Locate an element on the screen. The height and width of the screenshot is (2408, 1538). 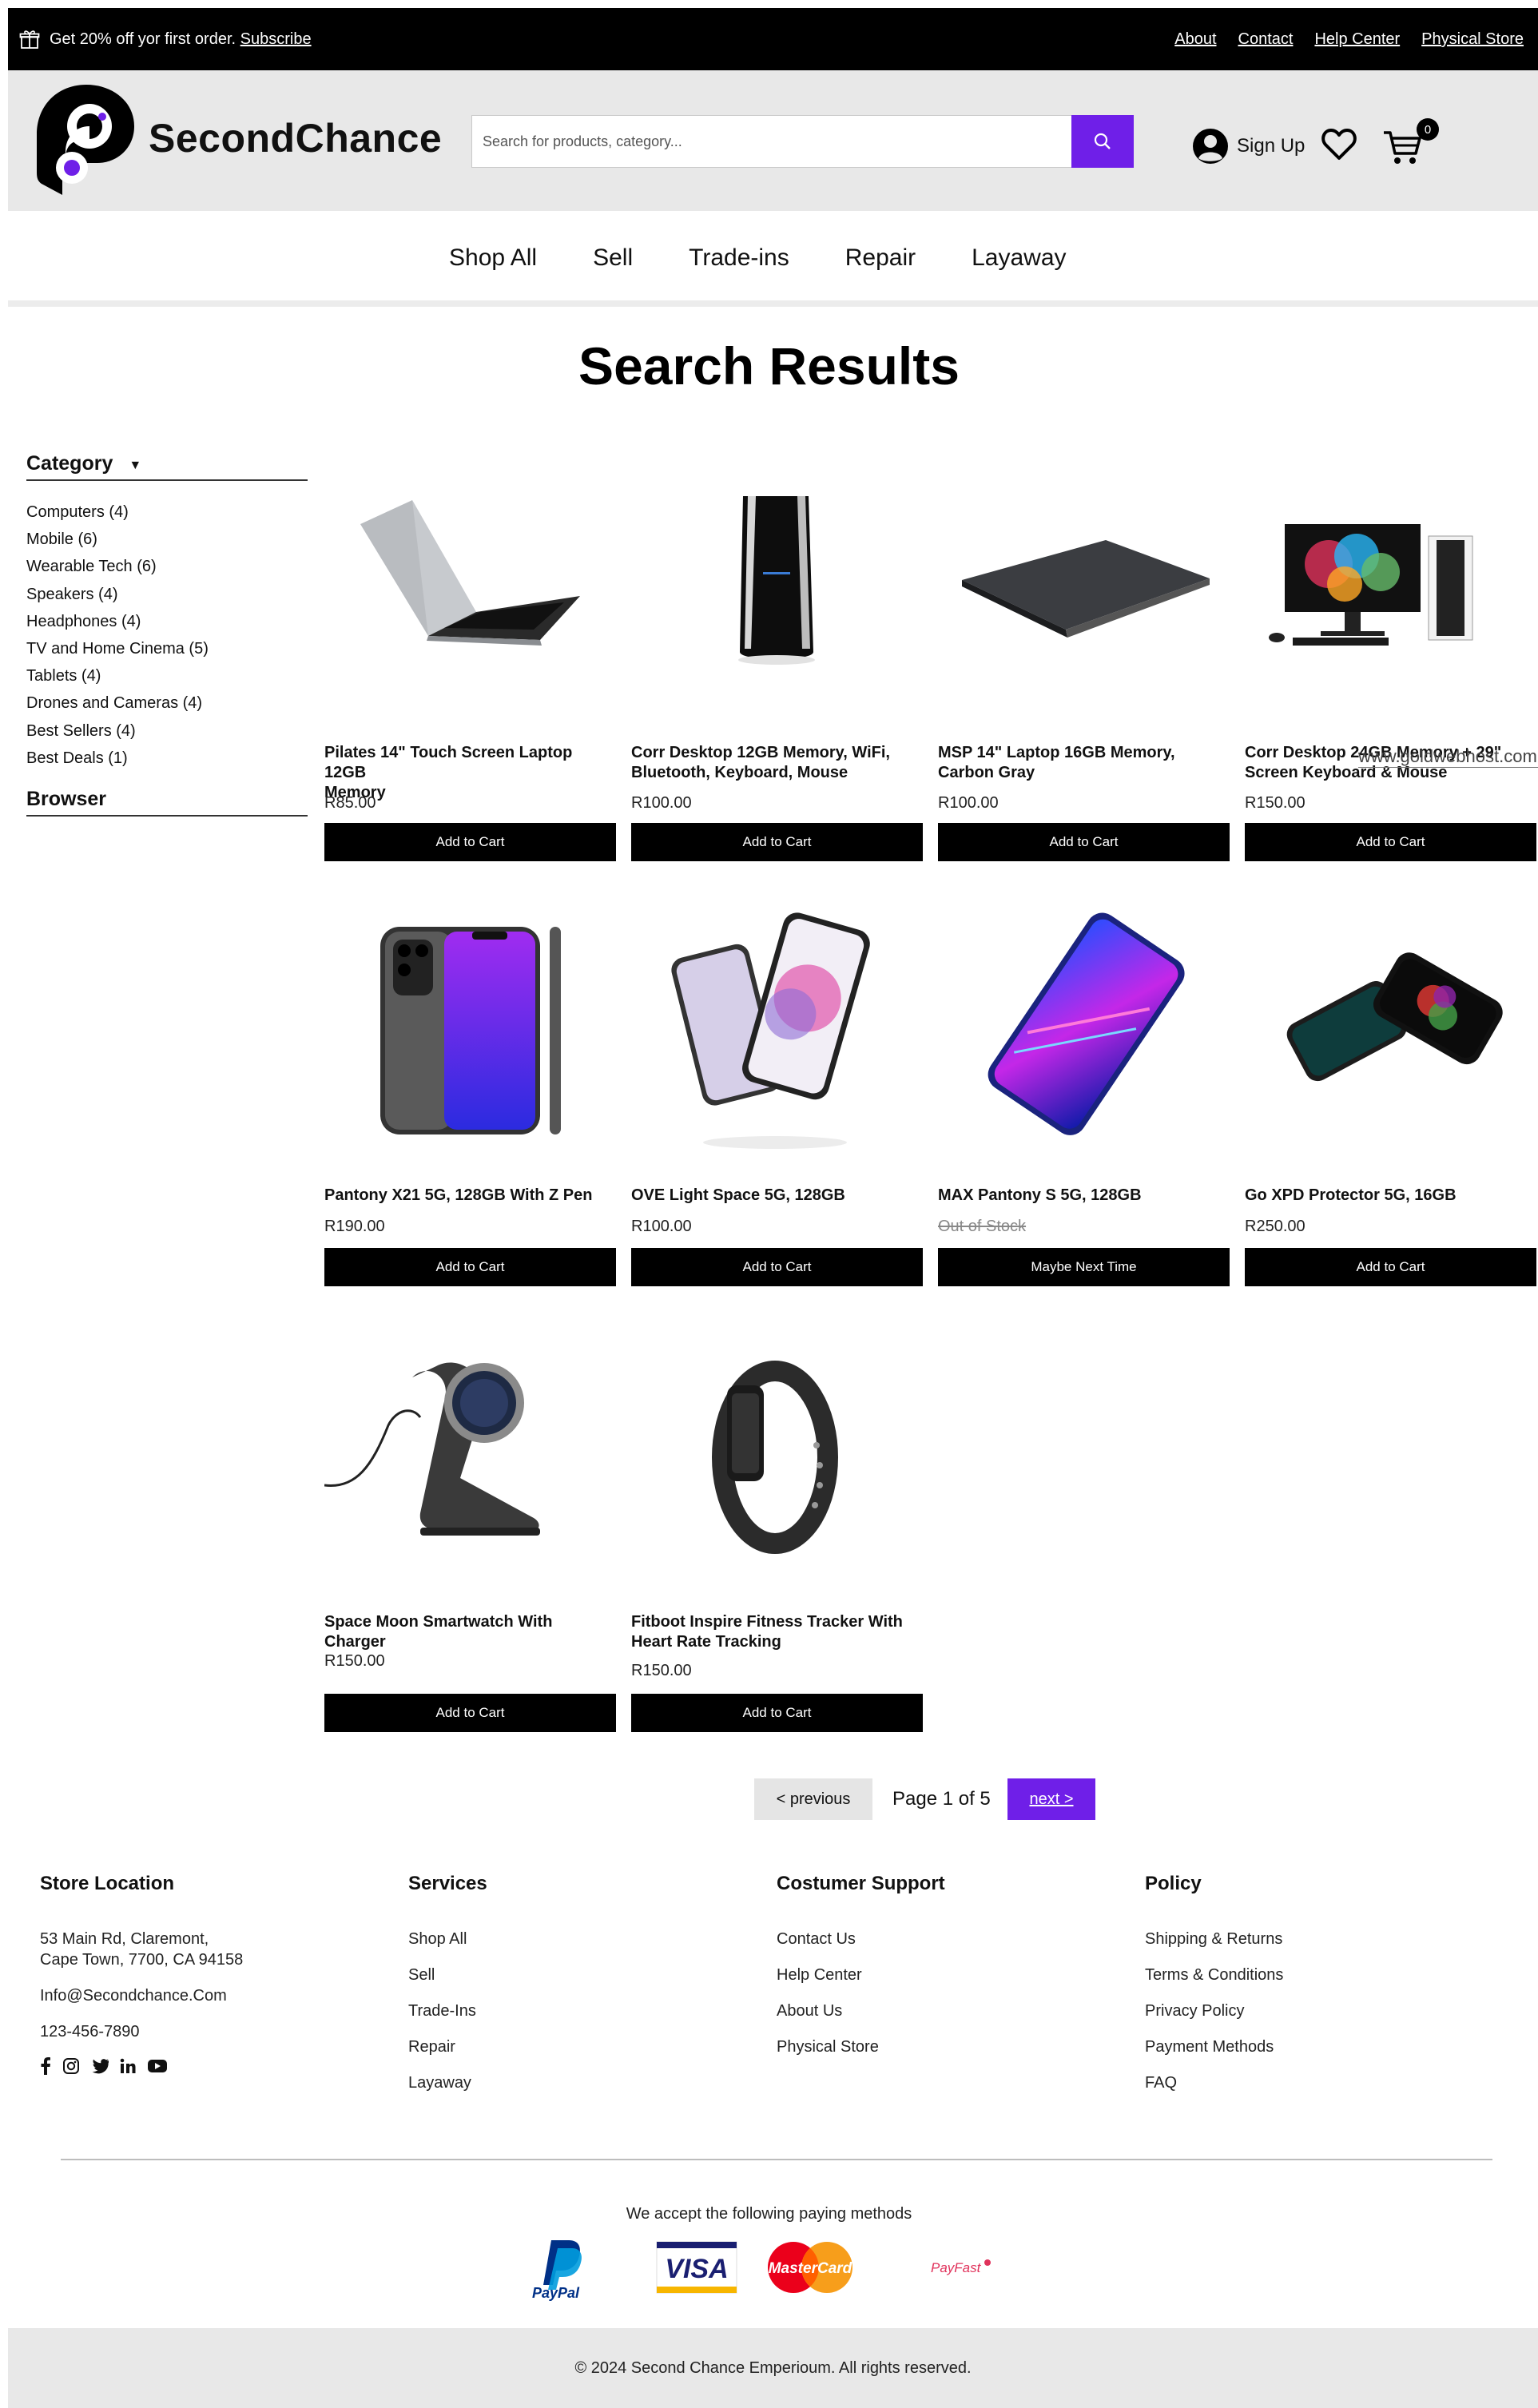
smartwatch-charger-product-image is located at coordinates (470, 1457).